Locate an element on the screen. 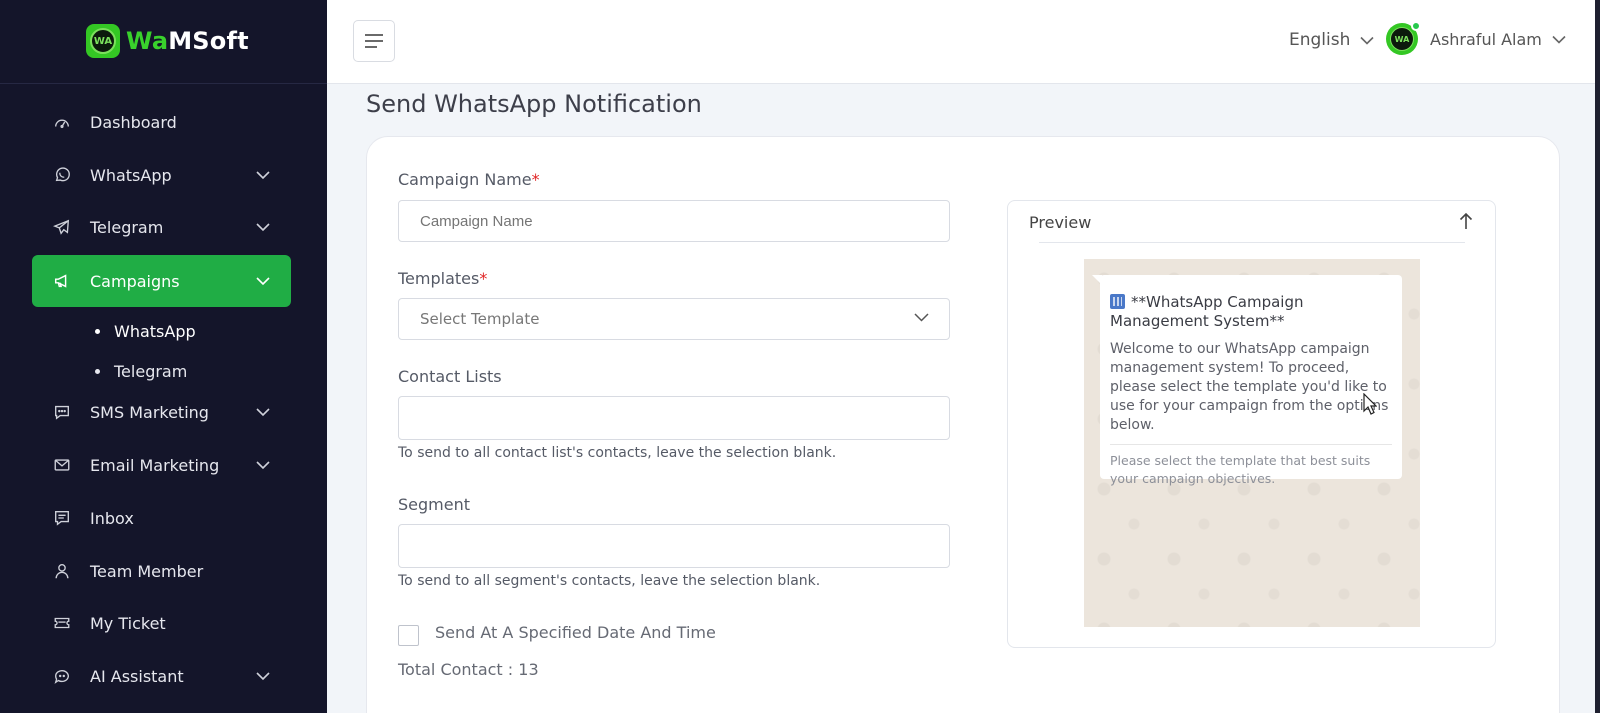 Image resolution: width=1600 pixels, height=713 pixels. sidebar-subitem-whatsapp: WhatsApp is located at coordinates (145, 331).